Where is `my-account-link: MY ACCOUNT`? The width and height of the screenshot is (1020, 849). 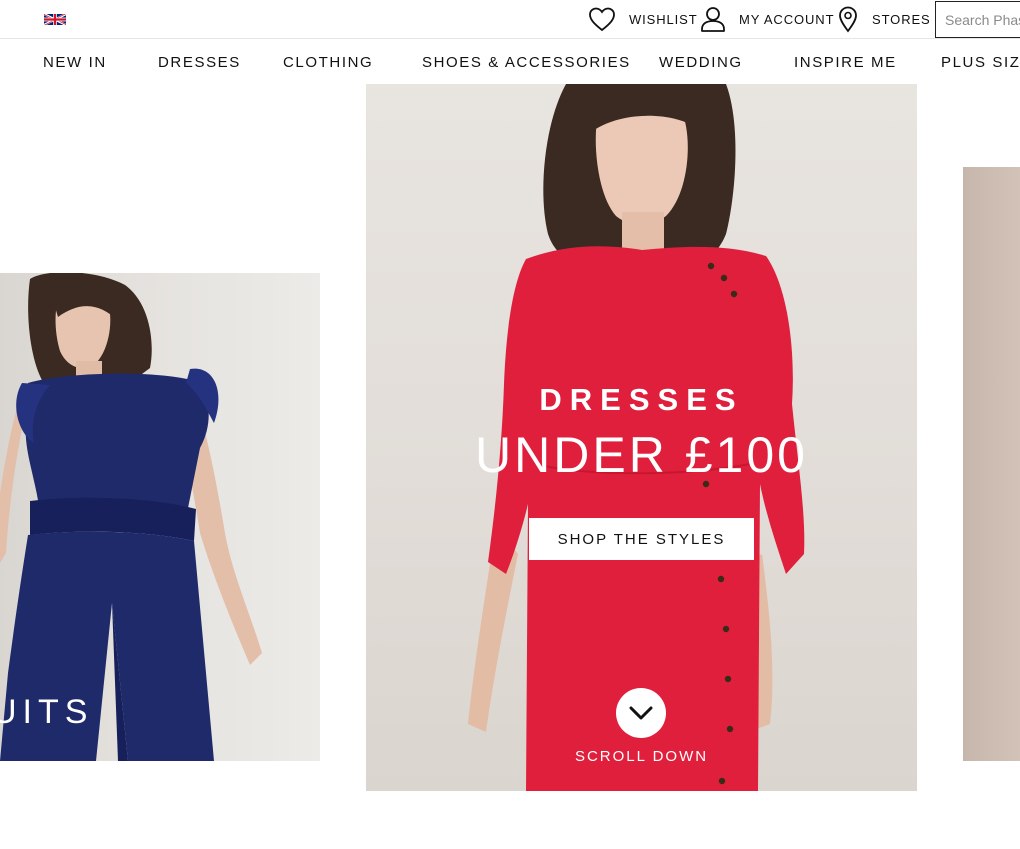 my-account-link: MY ACCOUNT is located at coordinates (786, 20).